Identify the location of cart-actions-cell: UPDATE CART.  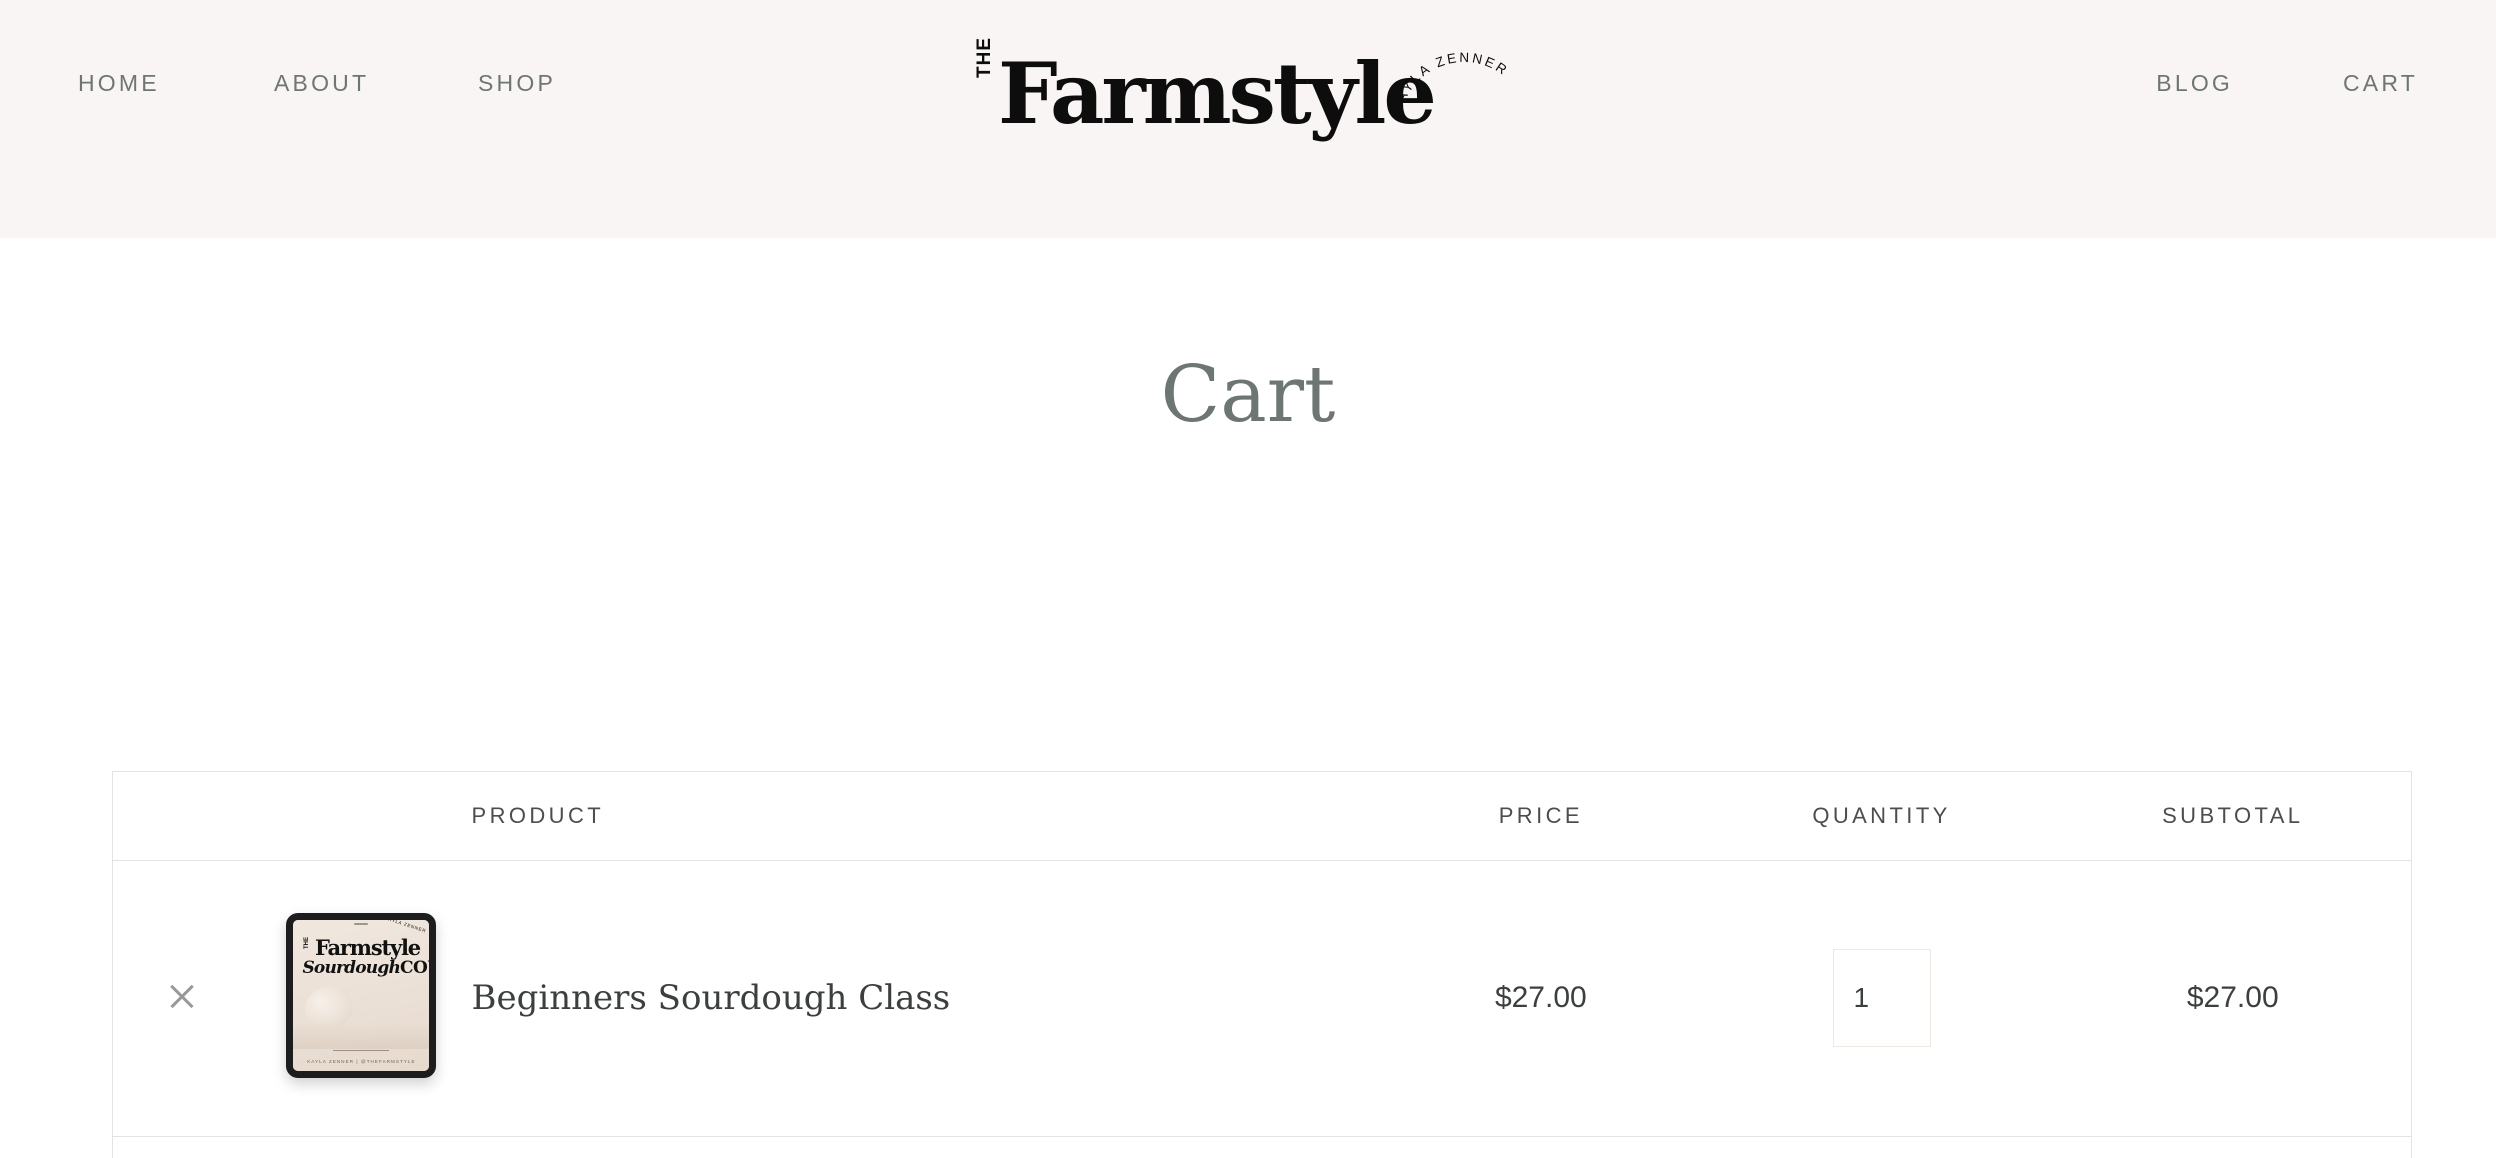
(1262, 1147).